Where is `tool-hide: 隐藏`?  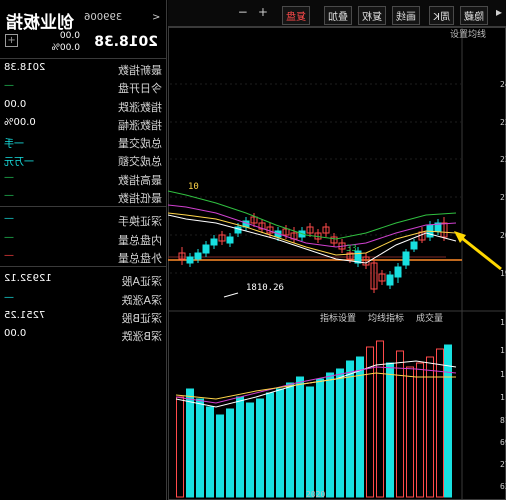 tool-hide: 隐藏 is located at coordinates (474, 15).